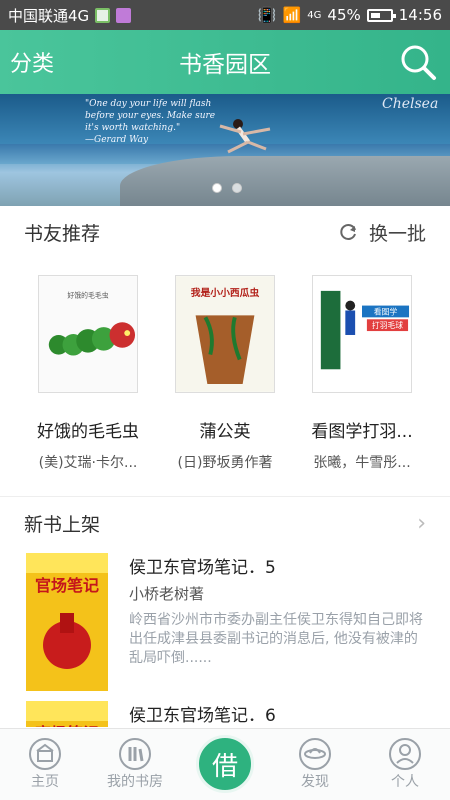 The height and width of the screenshot is (800, 450). I want to click on nav-bookshelf: 我的书房, so click(135, 764).